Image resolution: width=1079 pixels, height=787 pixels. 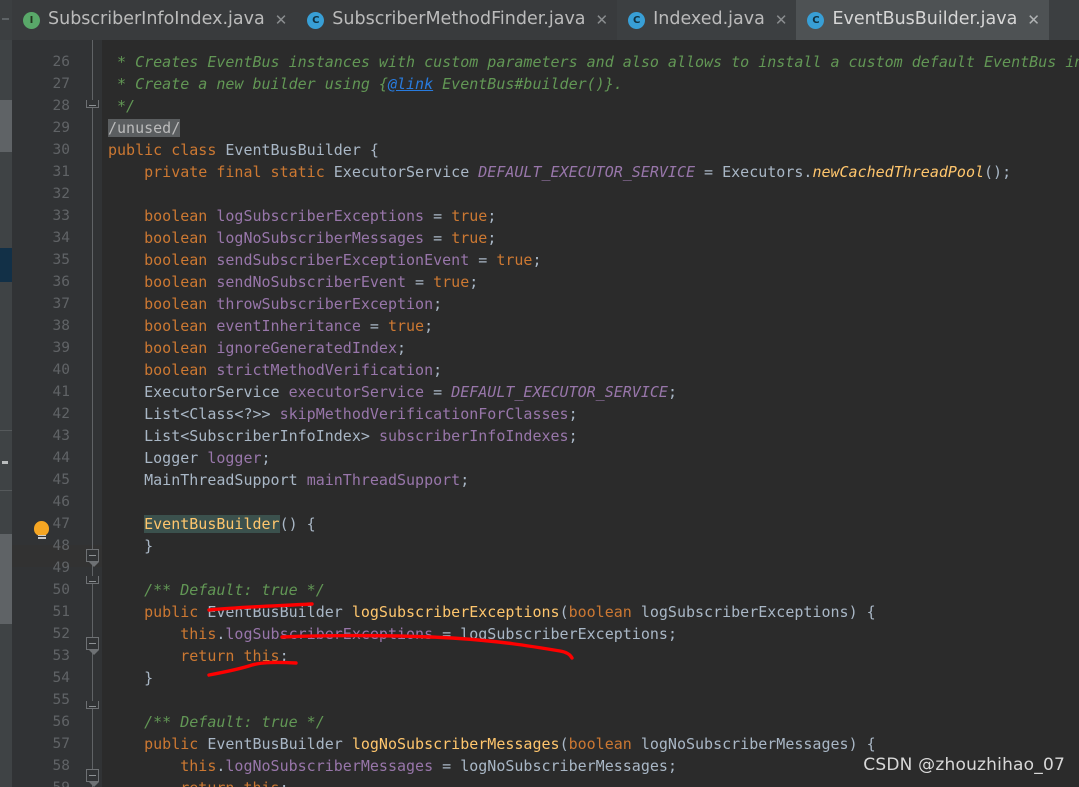 I want to click on line-number: 45, so click(x=61, y=480).